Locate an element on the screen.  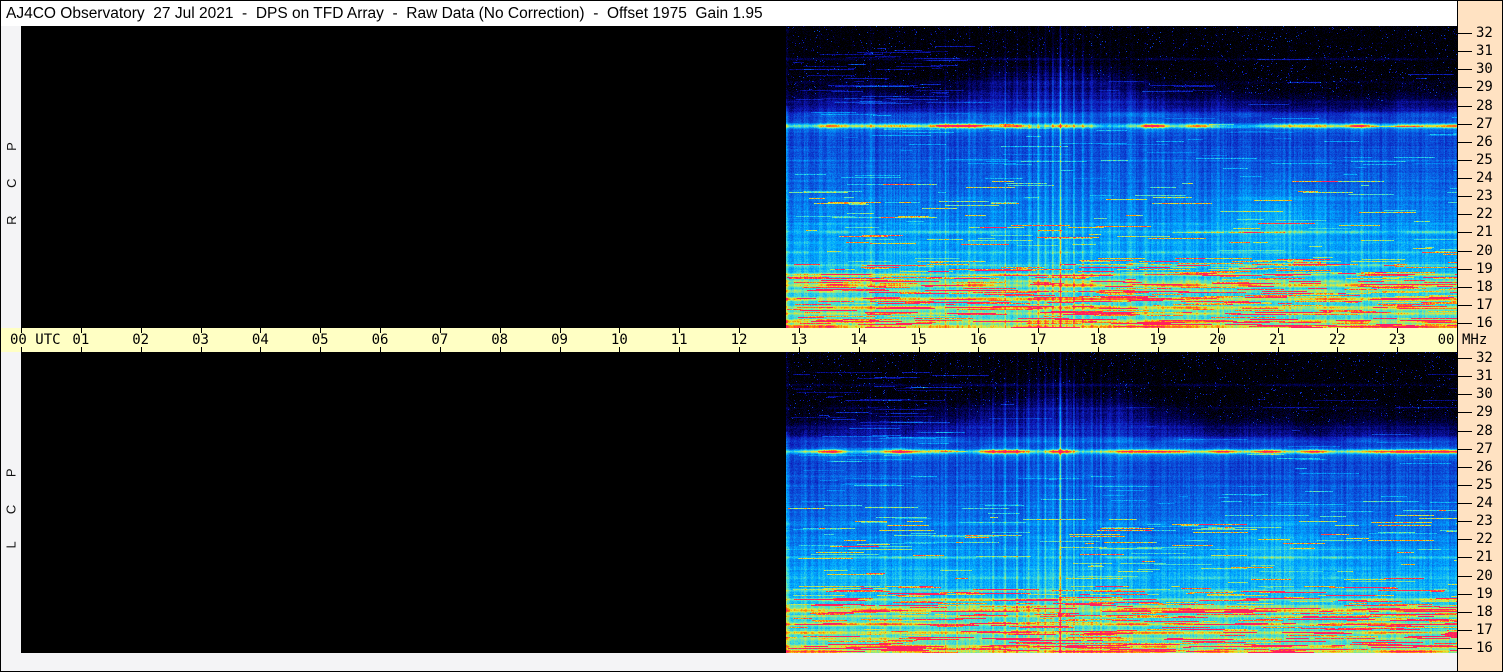
lcp-label-text: L C P is located at coordinates (11, 502).